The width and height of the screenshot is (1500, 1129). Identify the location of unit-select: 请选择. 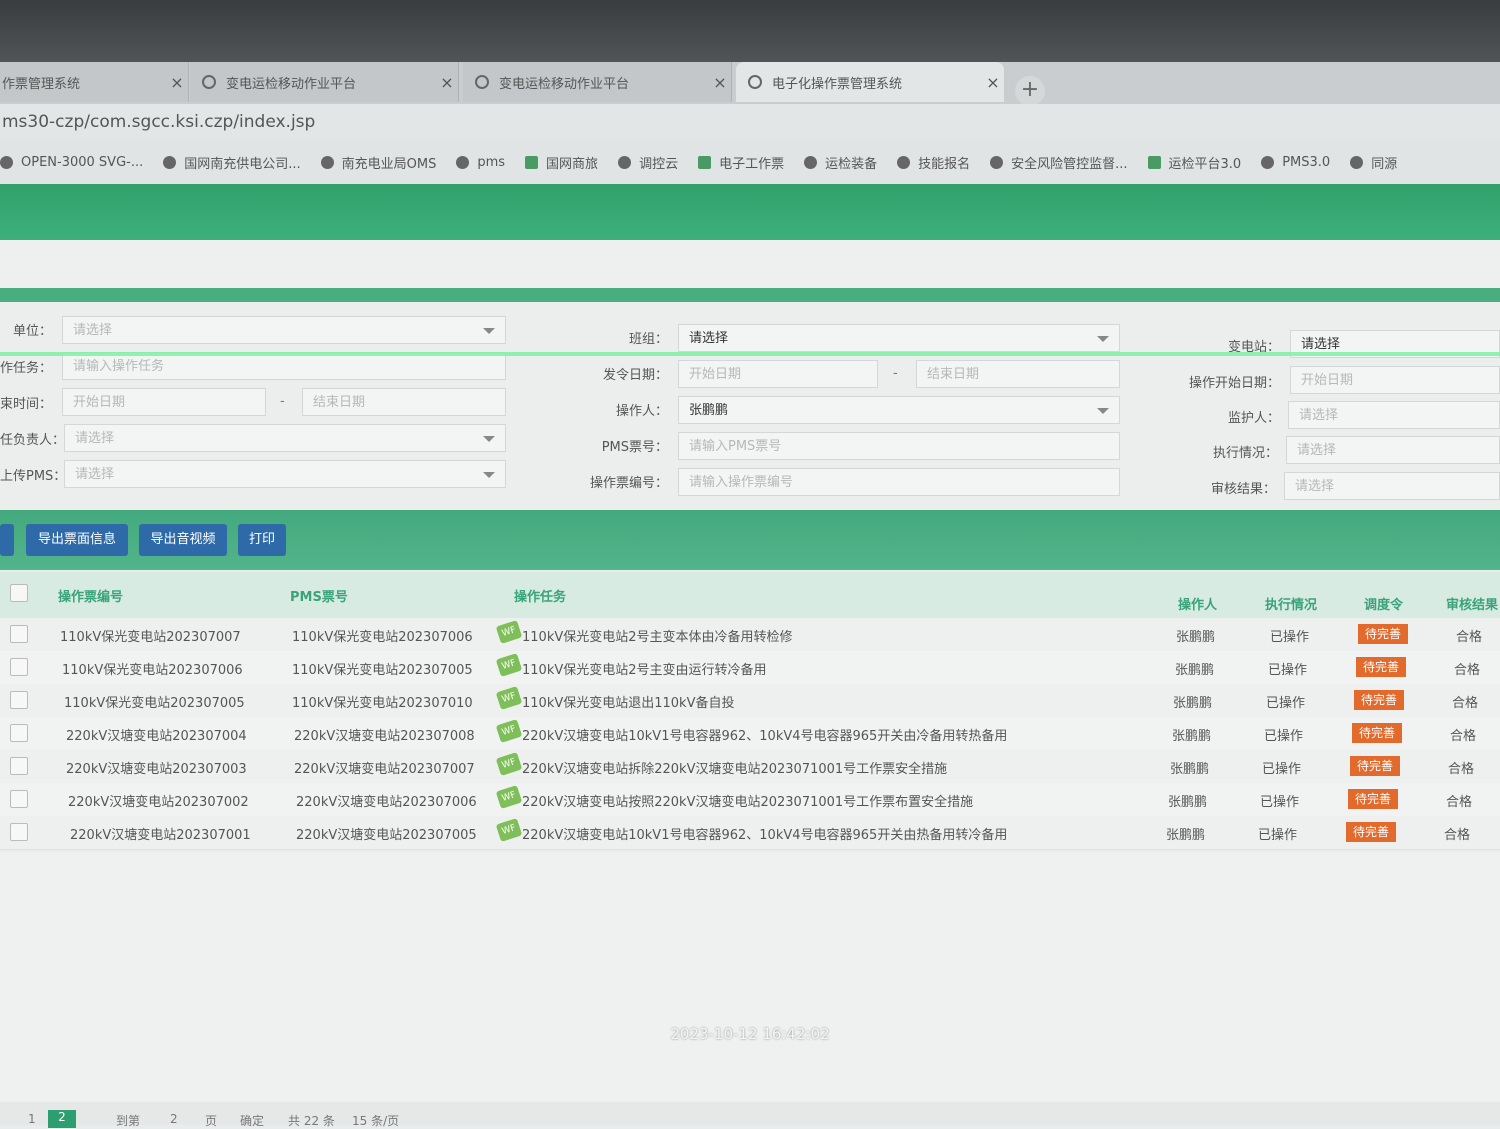
(284, 330).